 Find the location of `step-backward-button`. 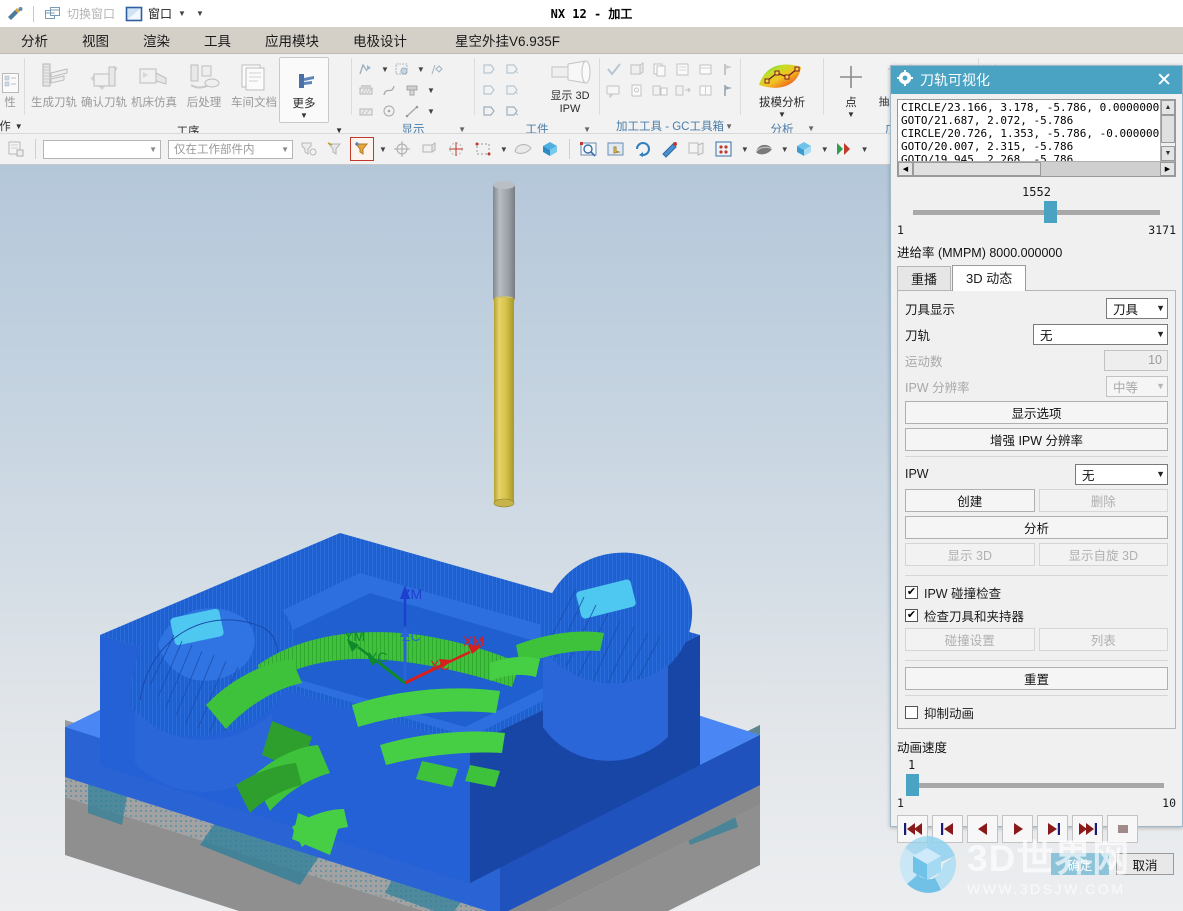

step-backward-button is located at coordinates (947, 829).